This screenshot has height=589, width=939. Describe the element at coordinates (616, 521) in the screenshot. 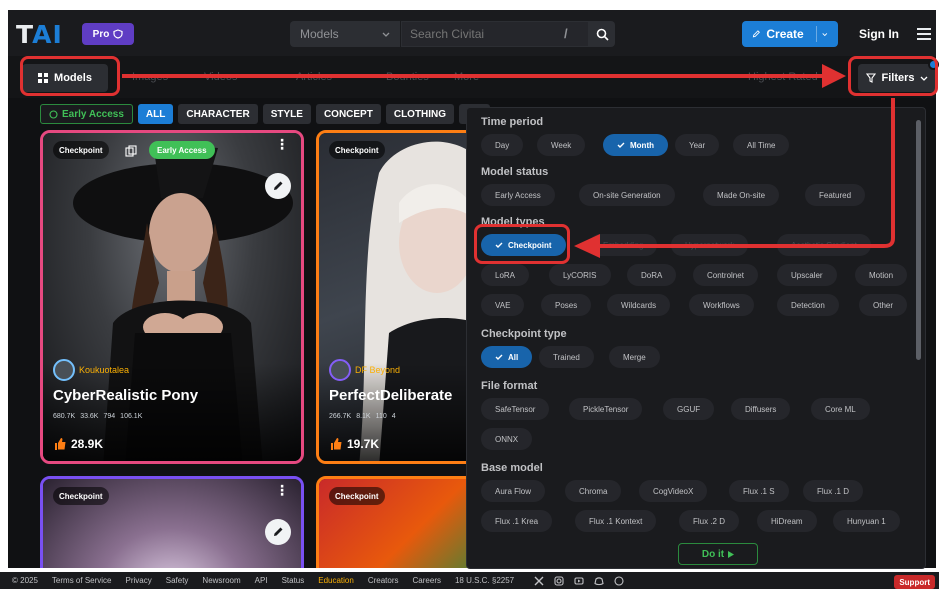

I see `base-option-flux1-kontext: Flux .1 Kontext` at that location.